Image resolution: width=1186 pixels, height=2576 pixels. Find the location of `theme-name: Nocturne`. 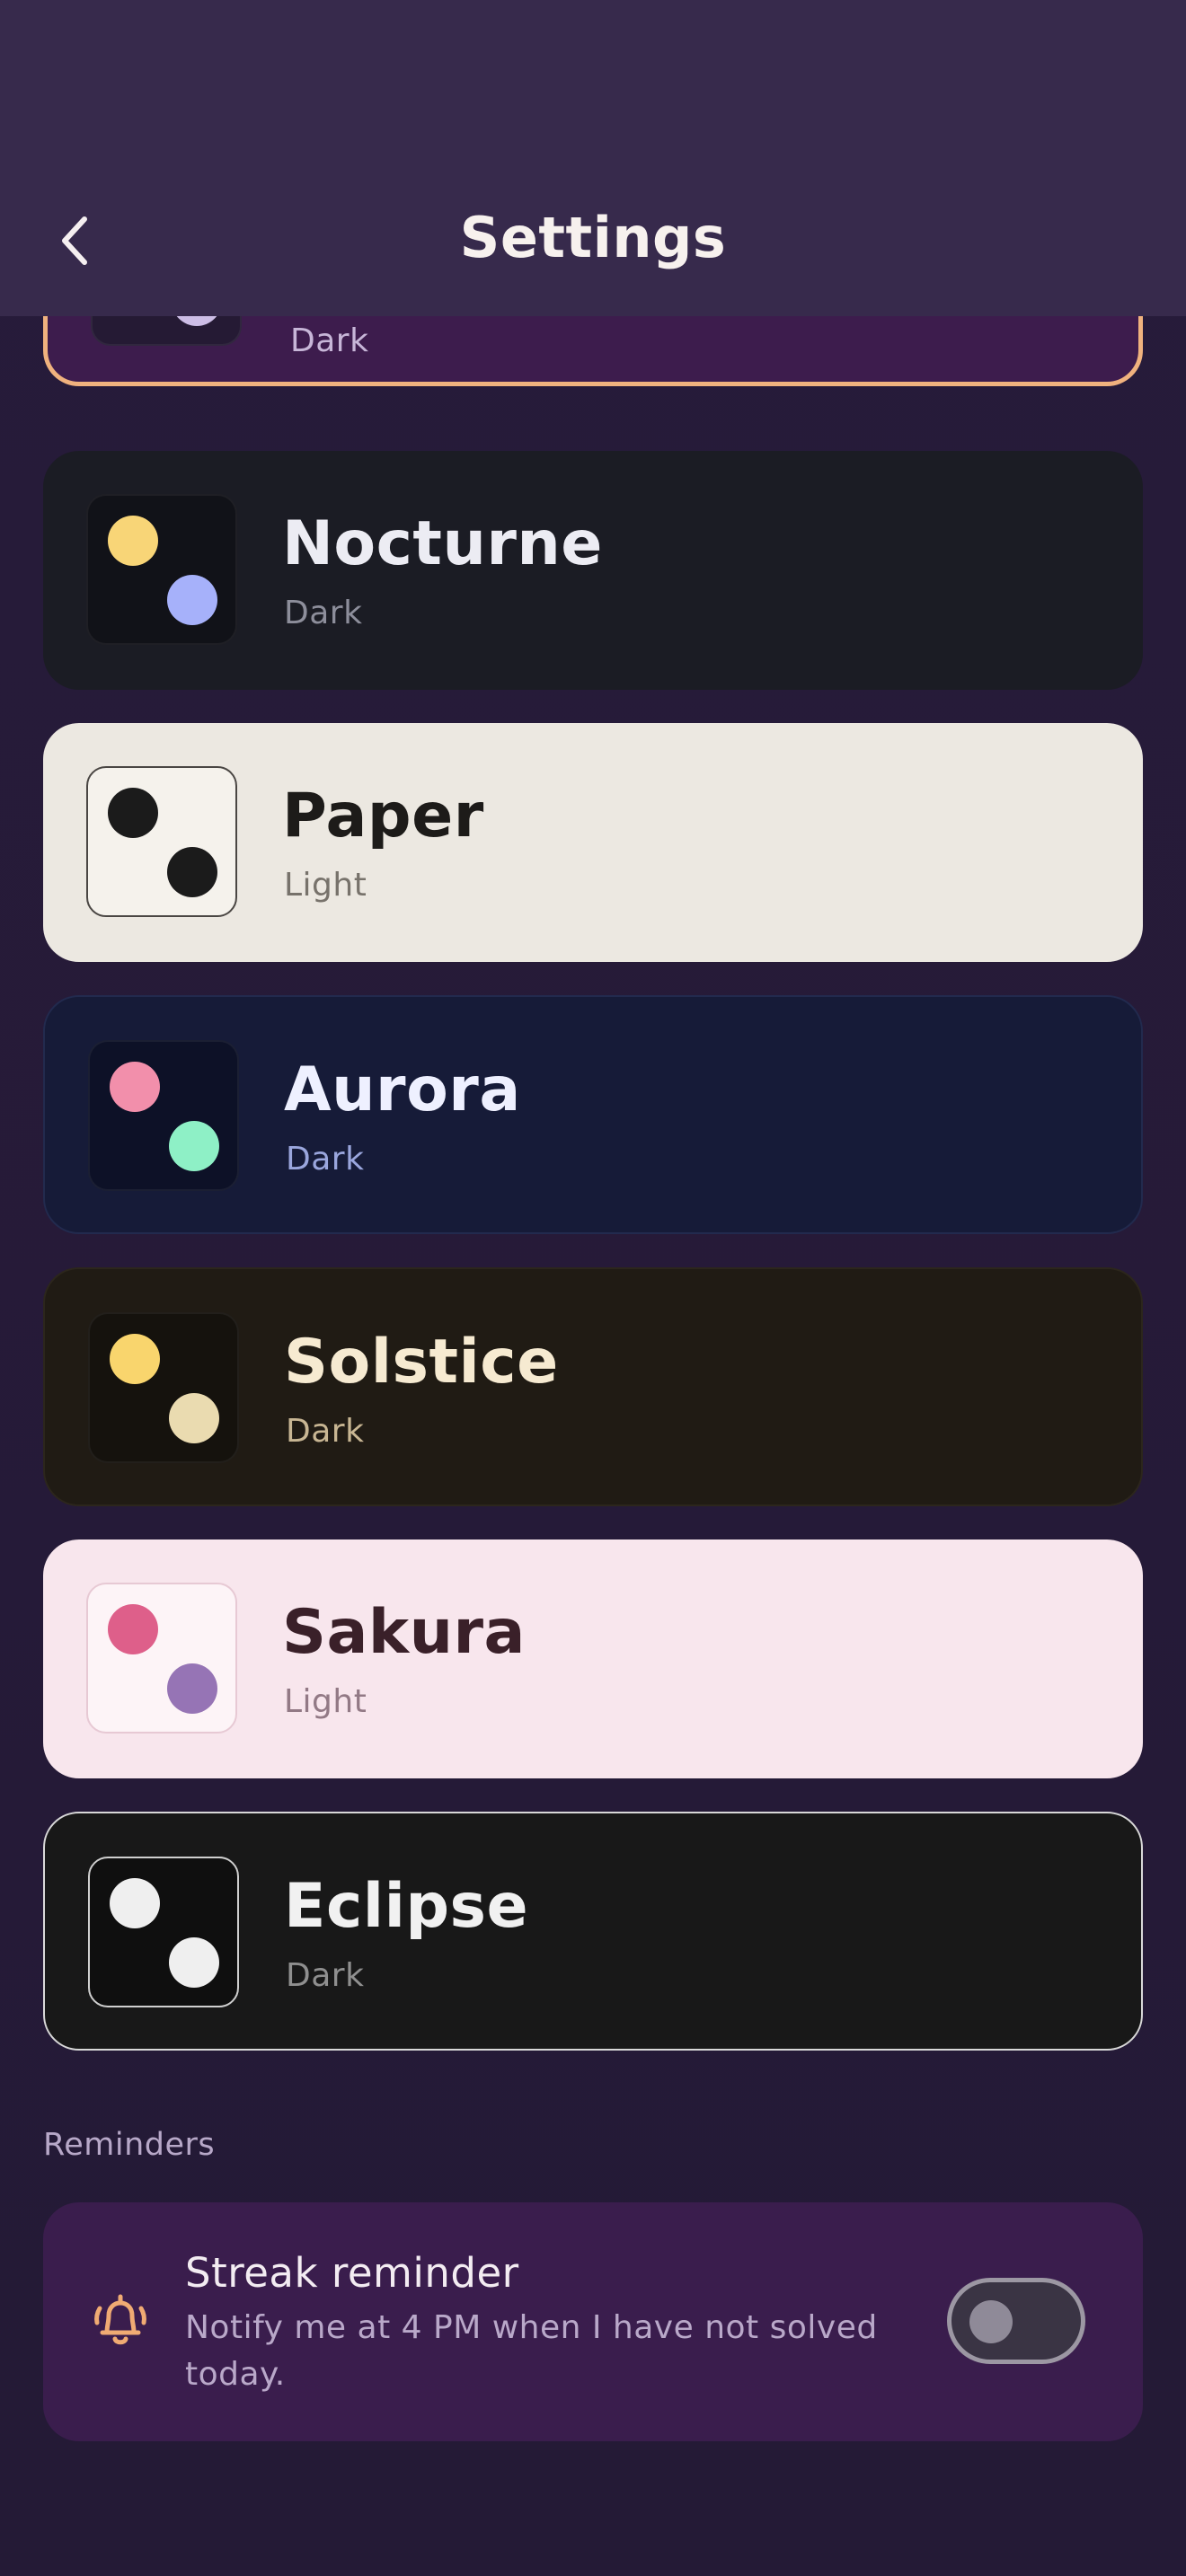

theme-name: Nocturne is located at coordinates (442, 543).